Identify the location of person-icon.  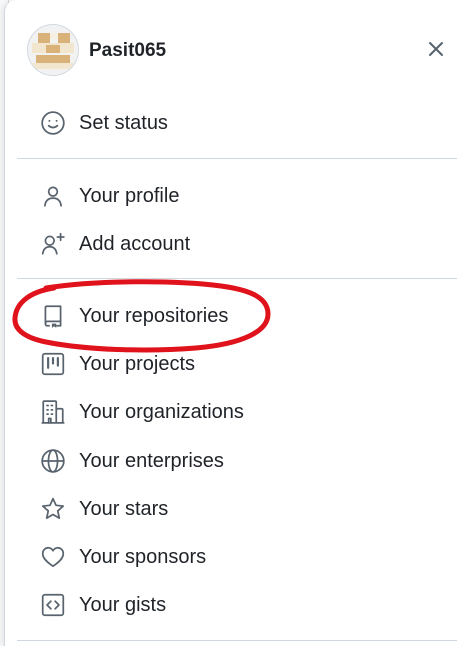
(53, 196).